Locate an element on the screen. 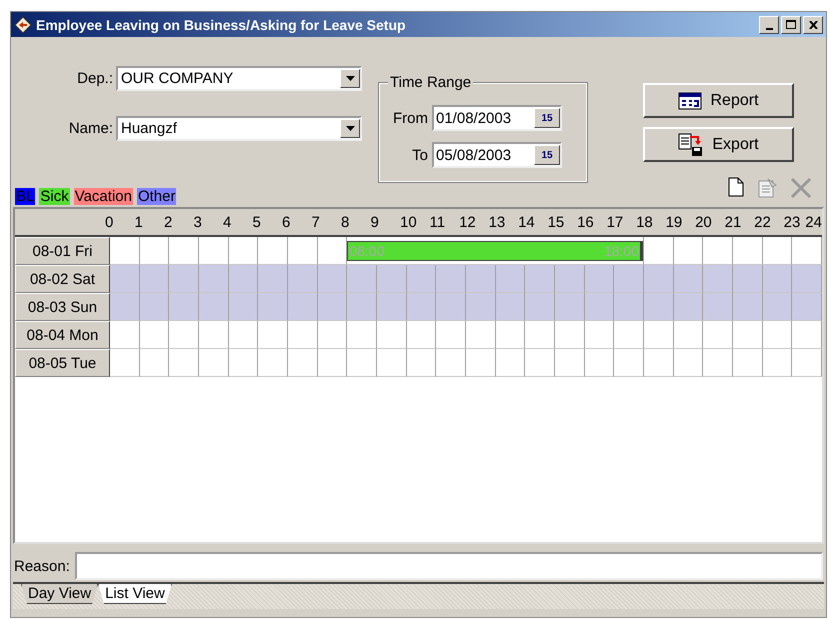 The image size is (830, 619). view-tab: Day View is located at coordinates (59, 594).